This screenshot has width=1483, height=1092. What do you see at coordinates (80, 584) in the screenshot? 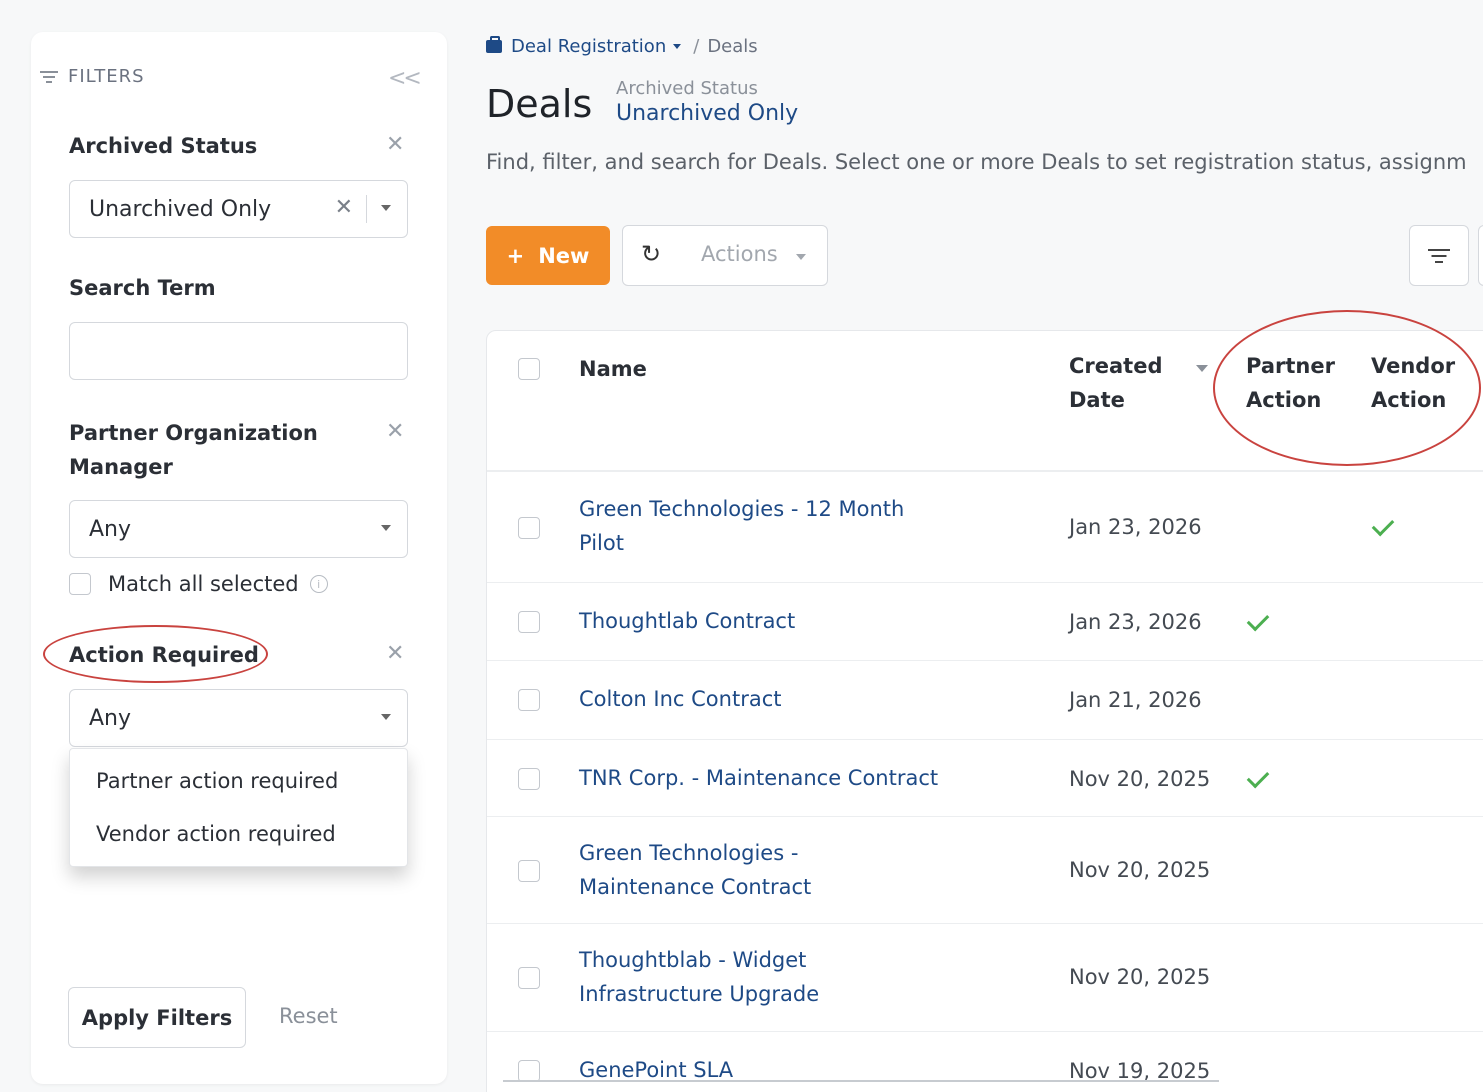
I see `match-all-checkbox` at bounding box center [80, 584].